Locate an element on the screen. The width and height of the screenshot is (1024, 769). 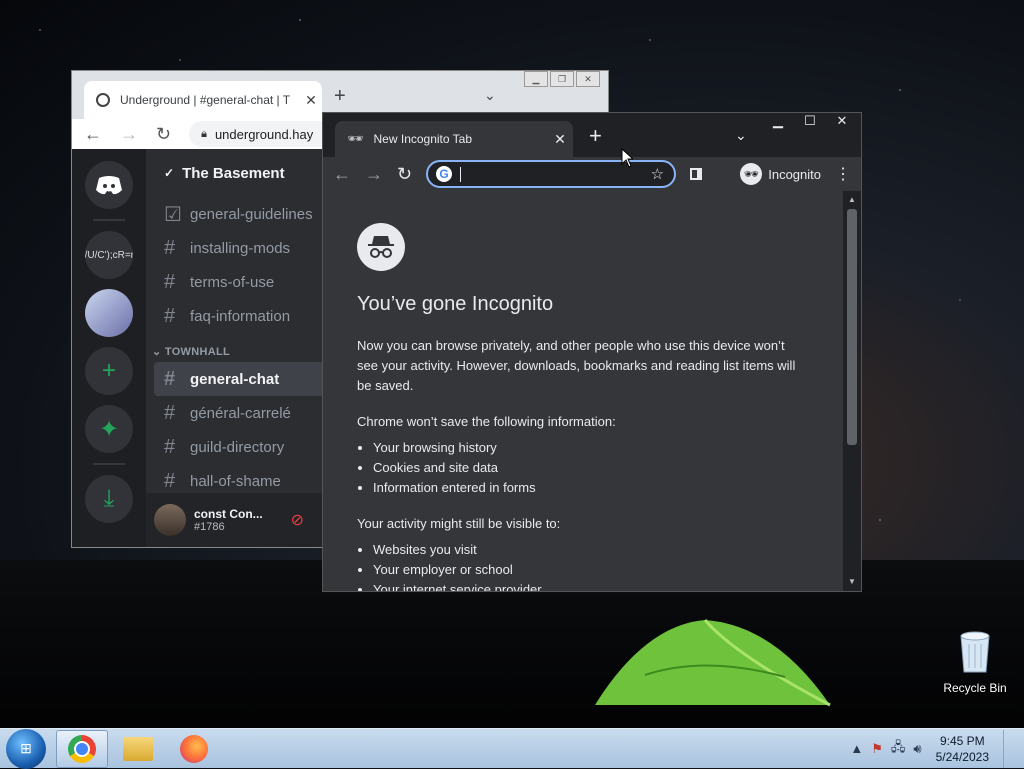
taskbar-firefox is located at coordinates (194, 749).